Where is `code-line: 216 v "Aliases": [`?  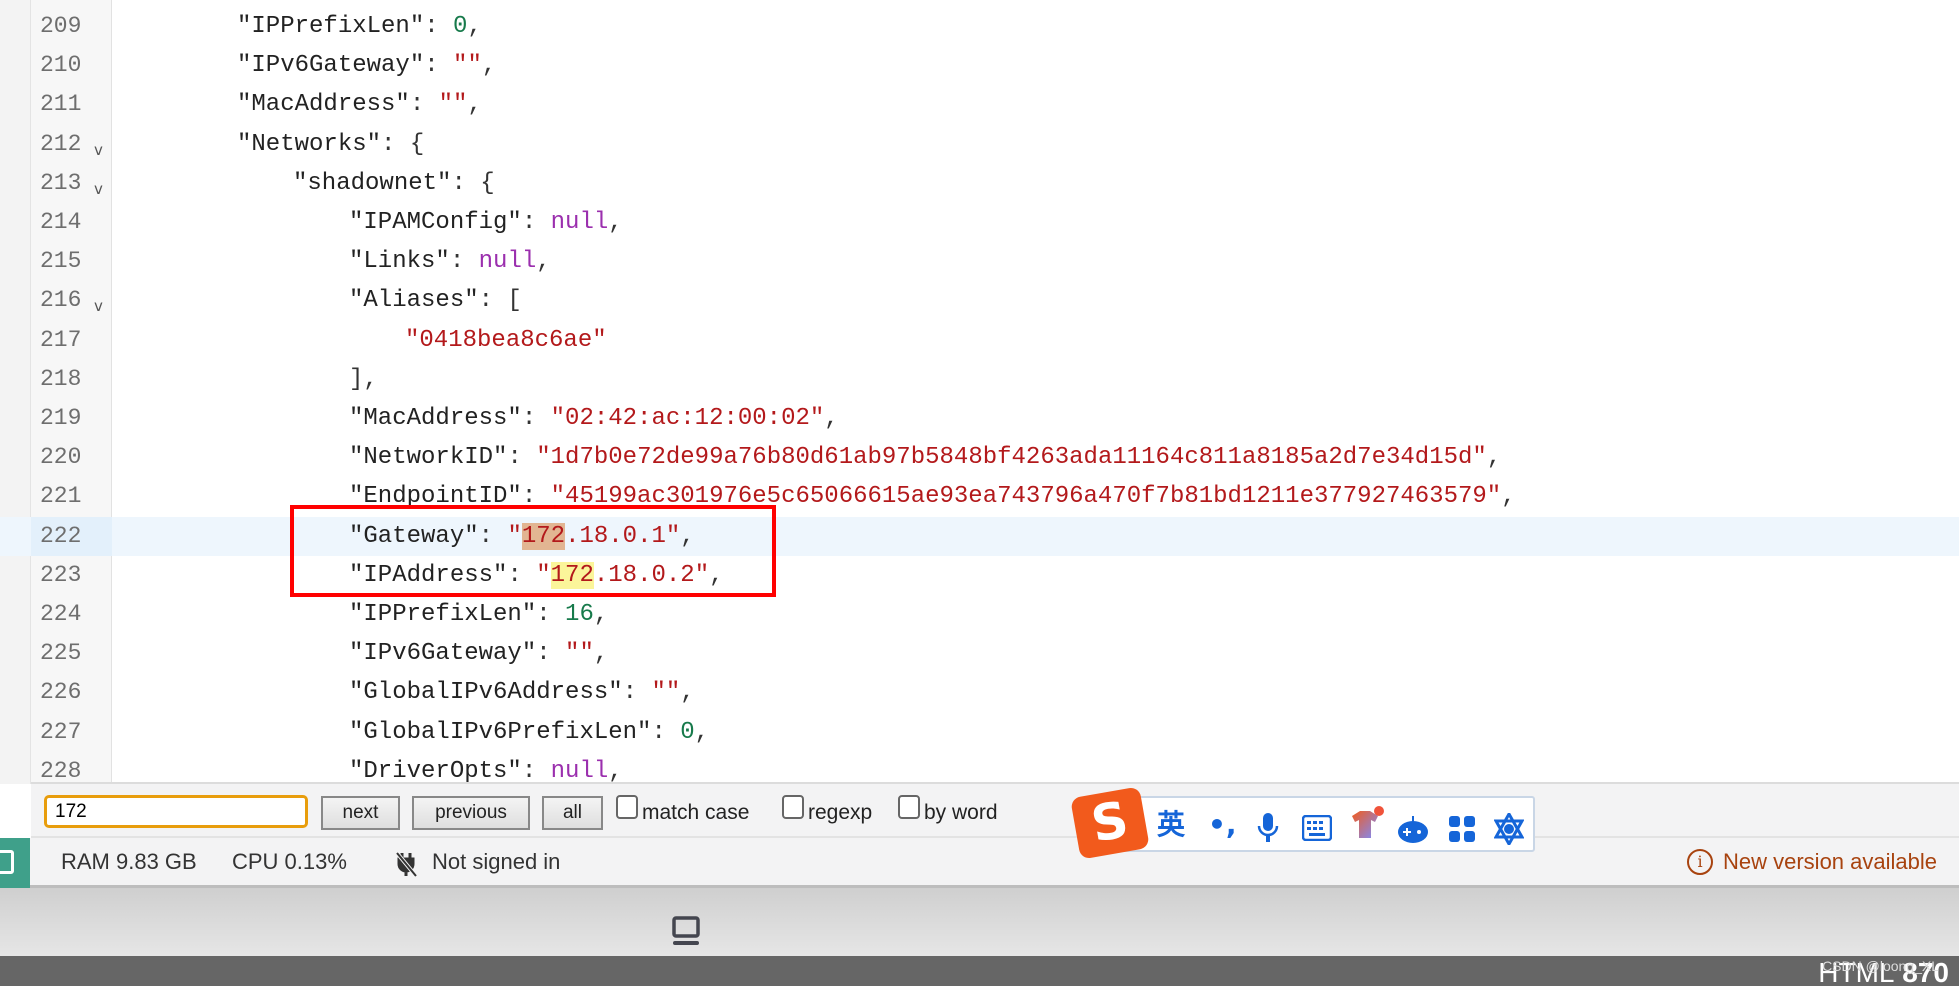 code-line: 216 v "Aliases": [ is located at coordinates (979, 300).